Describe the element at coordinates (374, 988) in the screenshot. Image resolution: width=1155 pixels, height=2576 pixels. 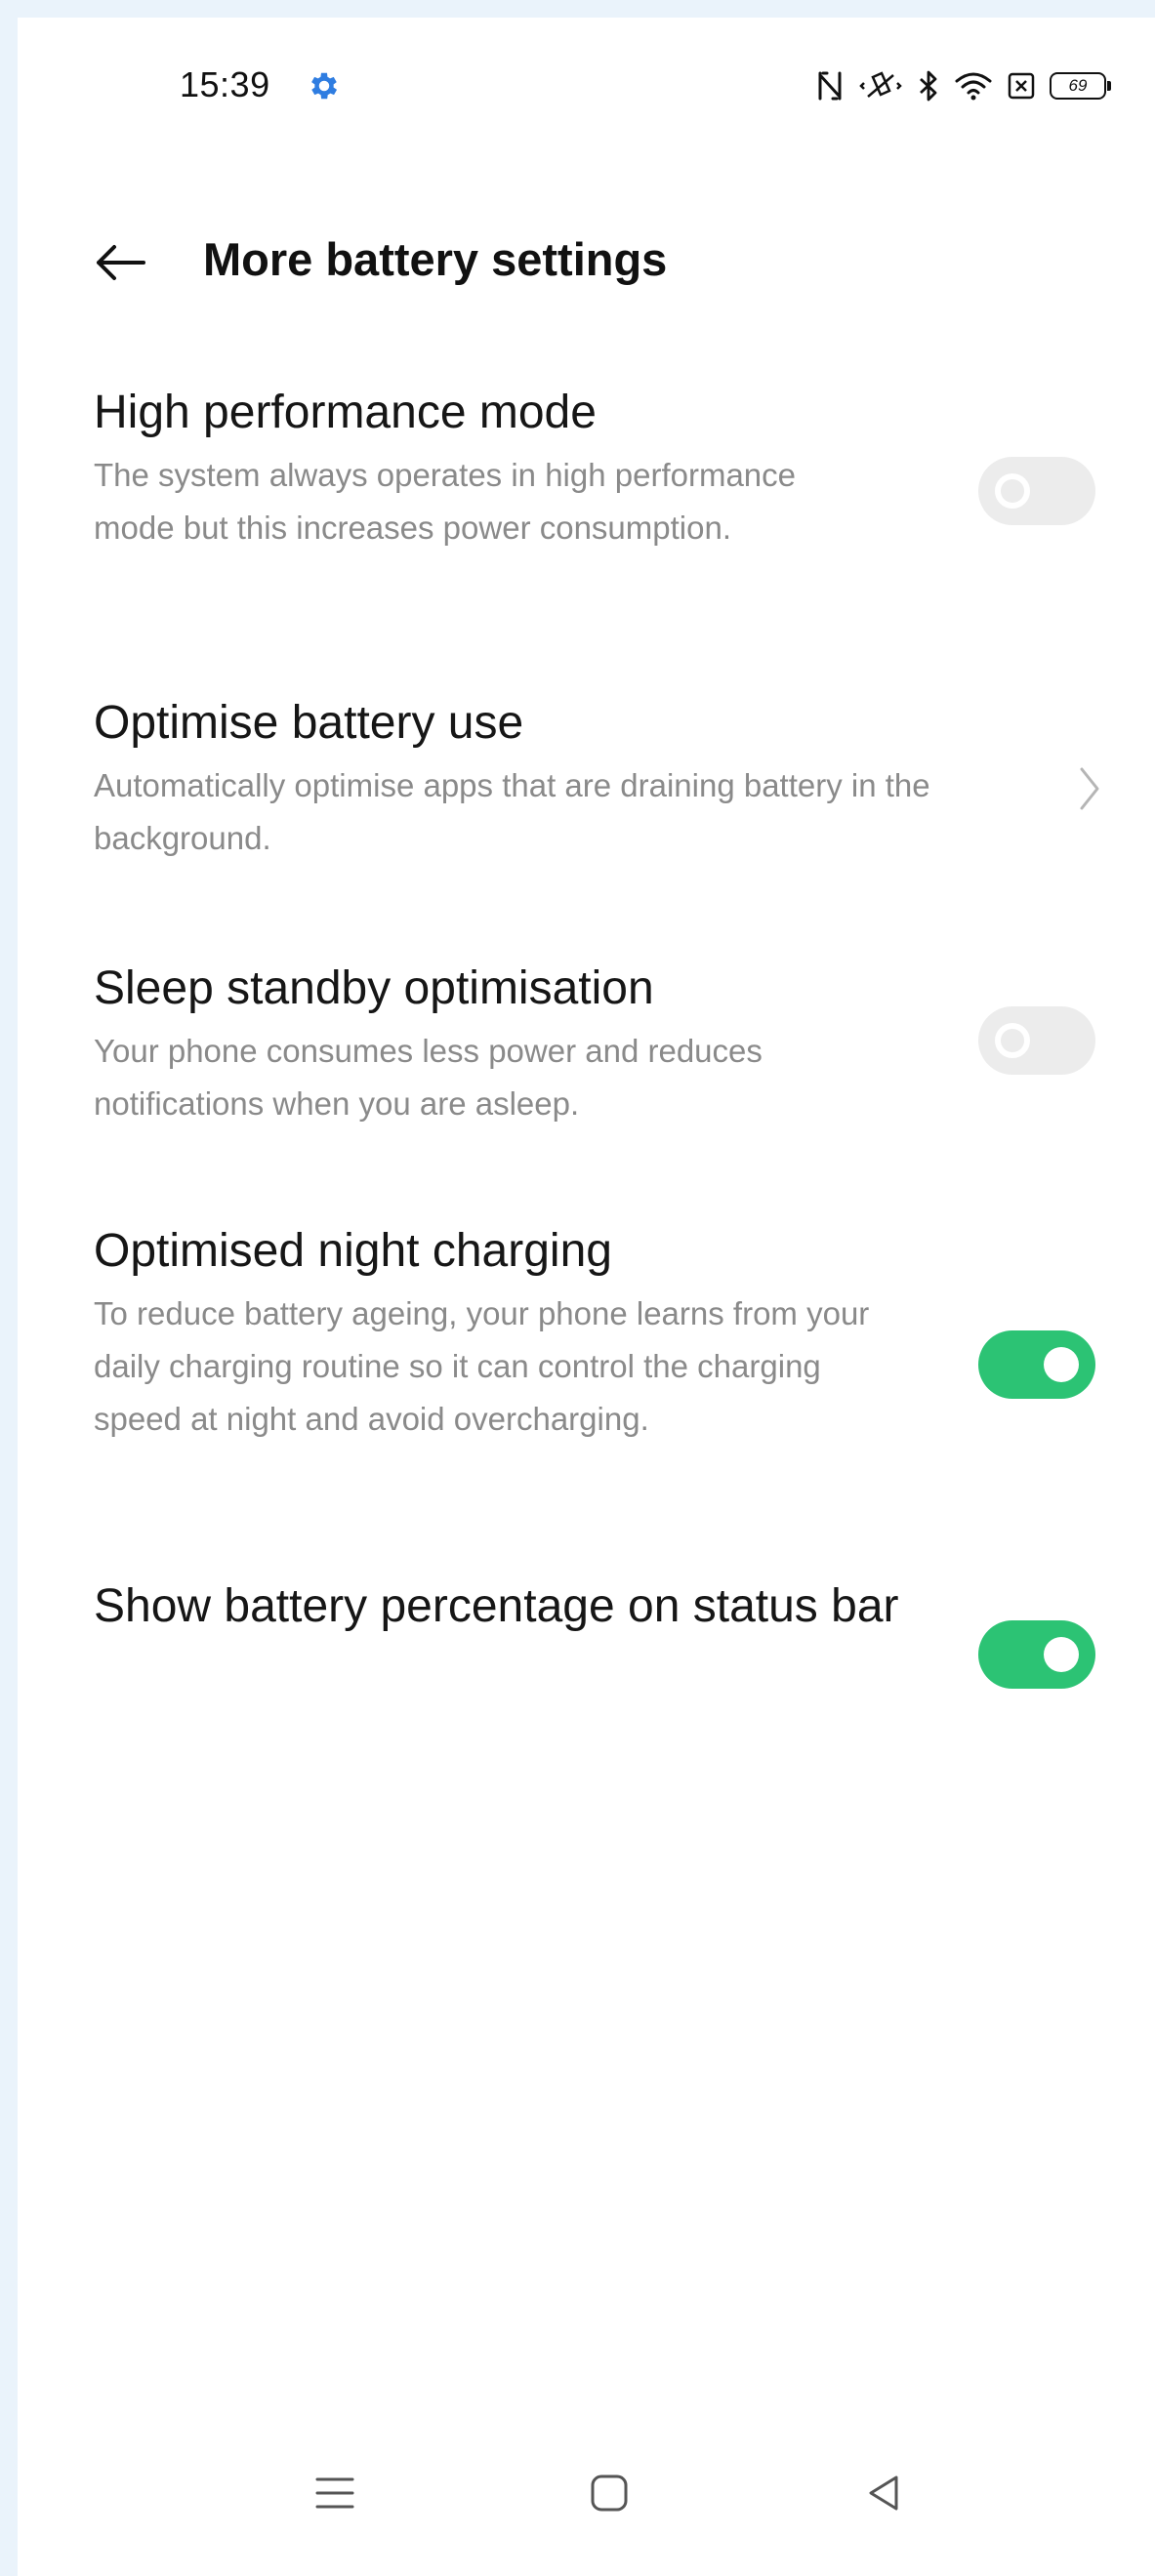
I see `setting-title: Sleep standby optimisation` at that location.